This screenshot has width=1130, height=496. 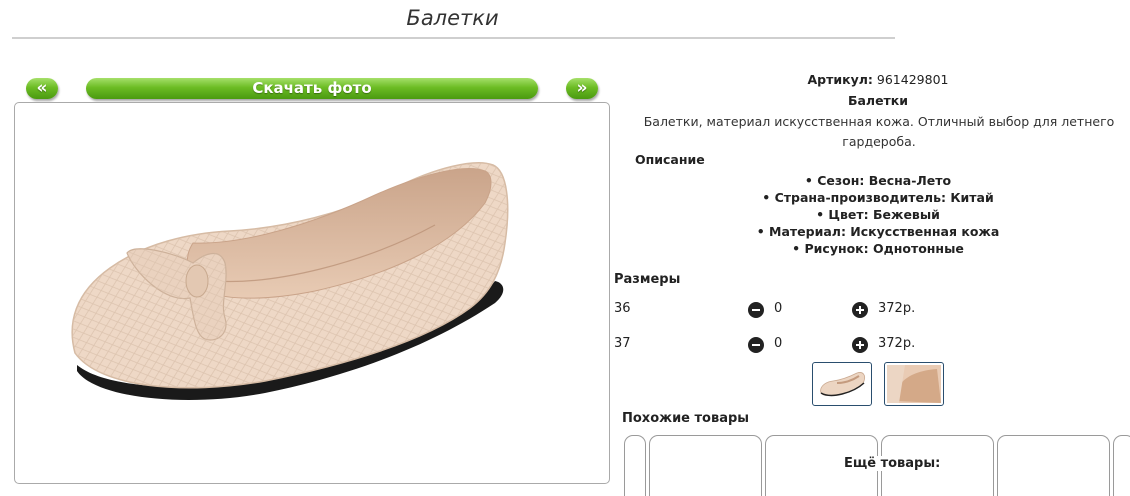 I want to click on size-row-36: 36 0 372р., so click(x=872, y=311).